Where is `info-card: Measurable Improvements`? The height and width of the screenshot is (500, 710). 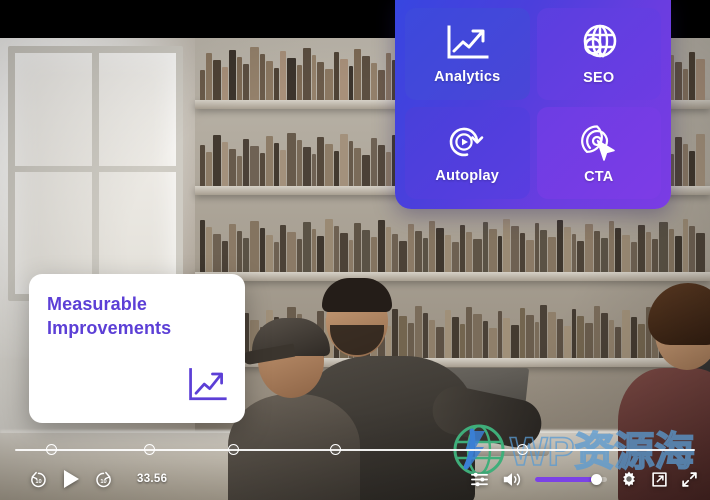 info-card: Measurable Improvements is located at coordinates (137, 348).